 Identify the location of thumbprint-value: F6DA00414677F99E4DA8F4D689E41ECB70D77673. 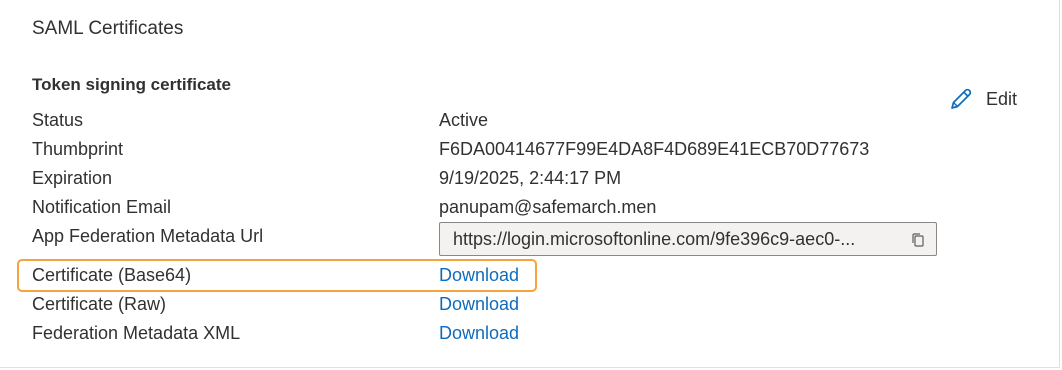
(654, 149).